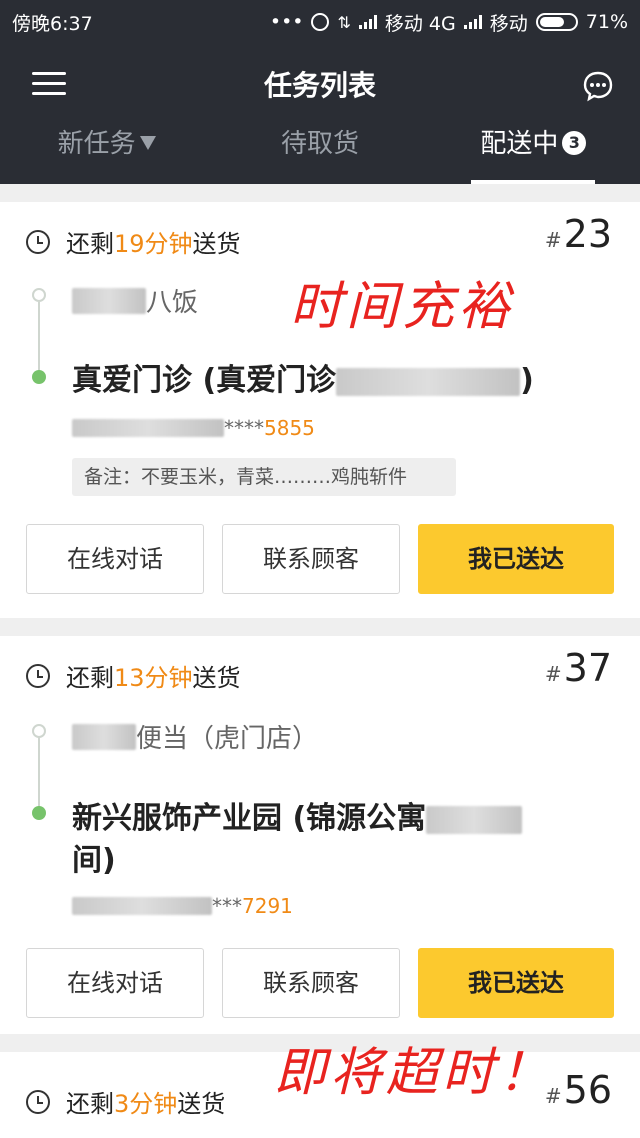 The height and width of the screenshot is (1138, 640). Describe the element at coordinates (133, 241) in the screenshot. I see `time-remaining: 还剩 19分钟 送货` at that location.